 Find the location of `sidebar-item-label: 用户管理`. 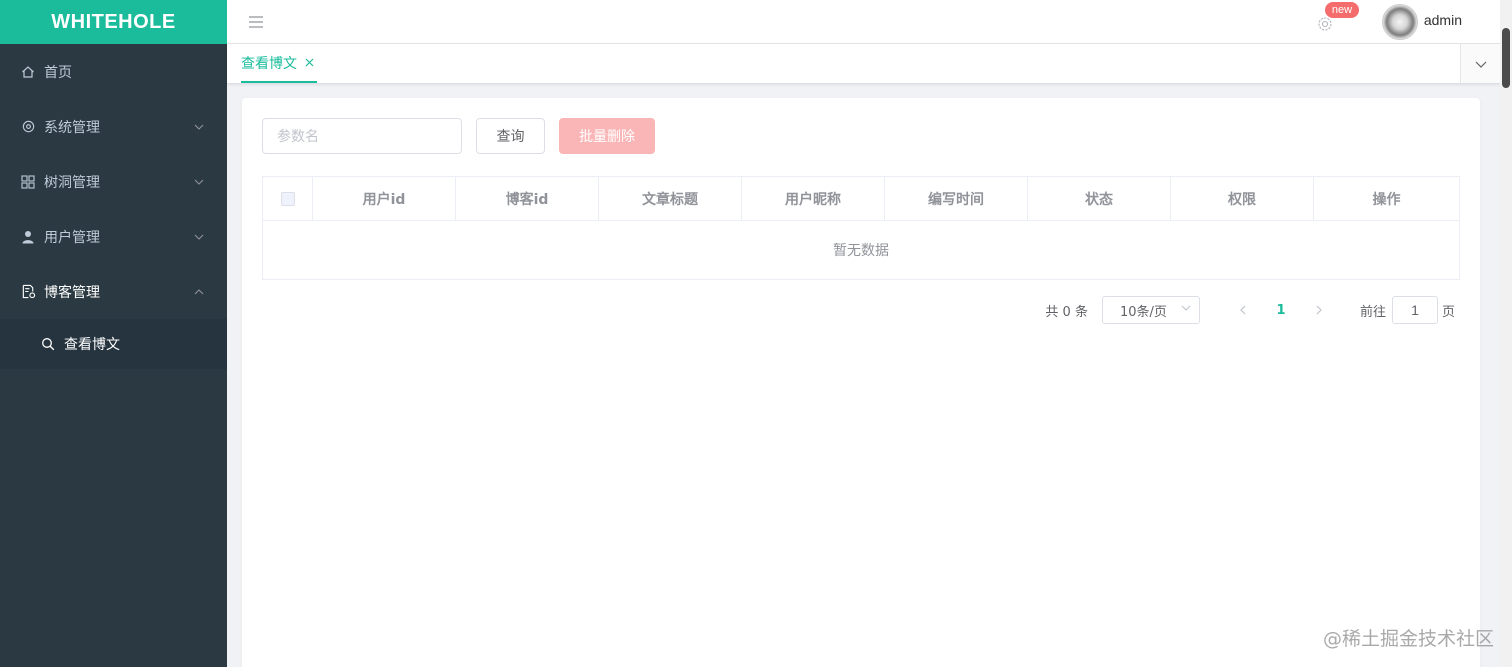

sidebar-item-label: 用户管理 is located at coordinates (72, 237).